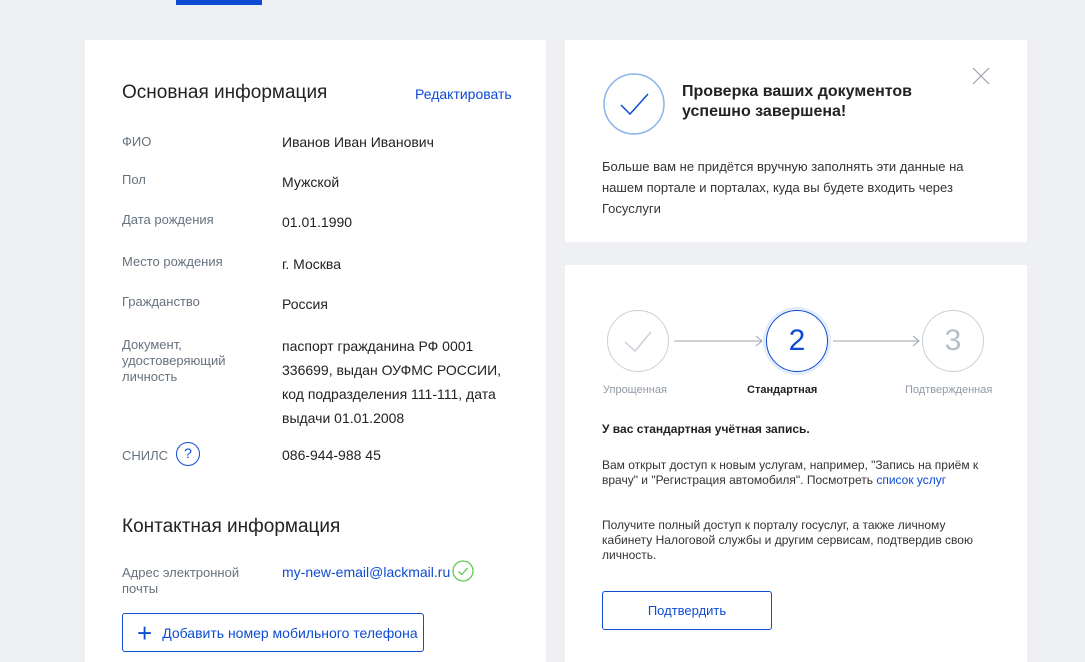 This screenshot has width=1085, height=662. Describe the element at coordinates (687, 610) in the screenshot. I see `confirm-button: Подтвердить` at that location.